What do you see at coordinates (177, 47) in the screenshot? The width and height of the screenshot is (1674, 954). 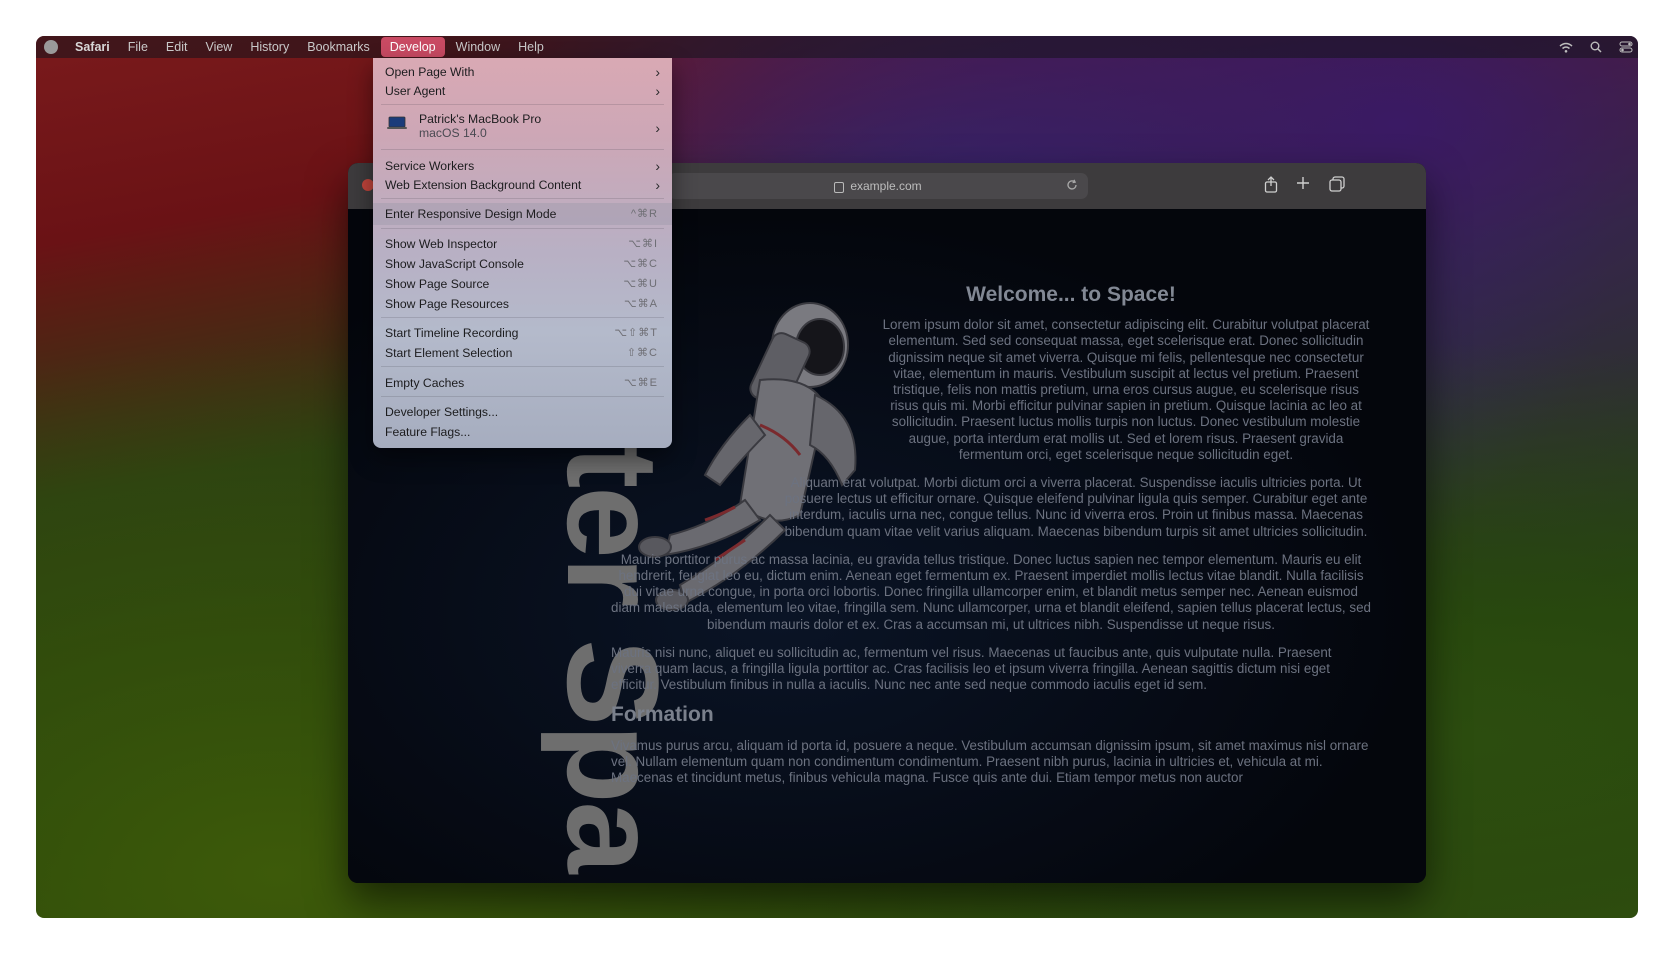 I see `menu-edit: Edit` at bounding box center [177, 47].